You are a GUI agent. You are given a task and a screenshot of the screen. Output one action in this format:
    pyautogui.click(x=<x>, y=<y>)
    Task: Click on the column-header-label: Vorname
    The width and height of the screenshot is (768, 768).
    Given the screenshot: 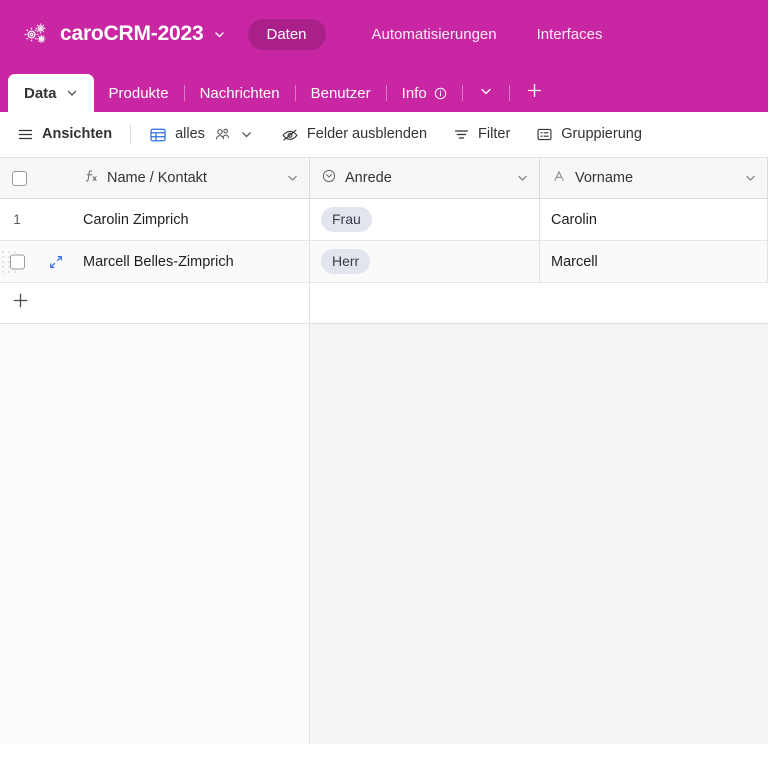 What is the action you would take?
    pyautogui.click(x=604, y=178)
    